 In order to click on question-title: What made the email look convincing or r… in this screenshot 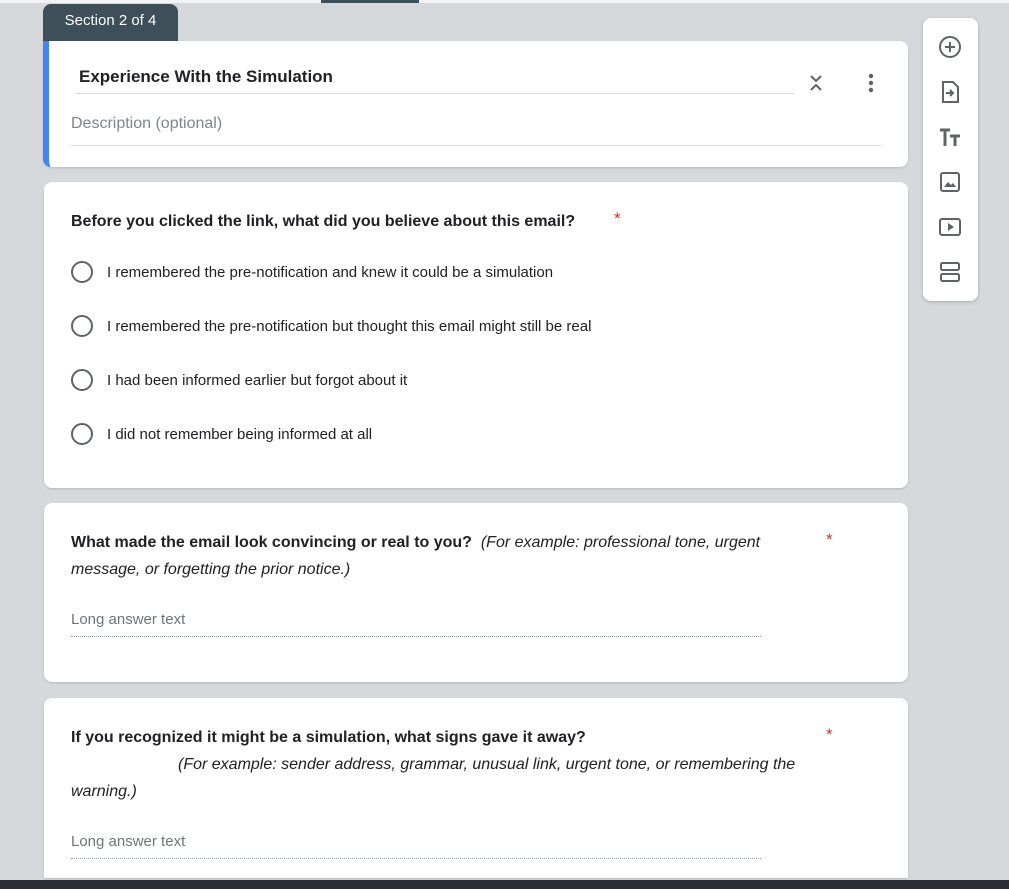, I will do `click(416, 556)`.